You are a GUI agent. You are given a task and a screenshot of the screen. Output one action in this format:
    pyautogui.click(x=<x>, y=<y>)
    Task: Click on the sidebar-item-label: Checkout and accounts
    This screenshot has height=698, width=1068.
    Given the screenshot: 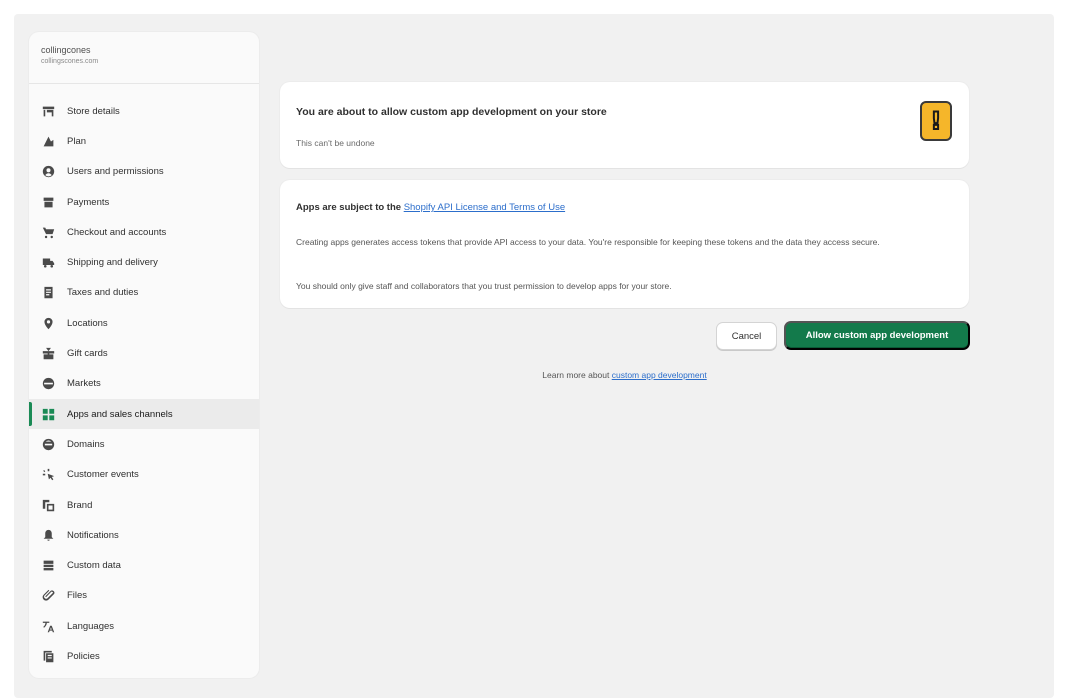 What is the action you would take?
    pyautogui.click(x=117, y=232)
    